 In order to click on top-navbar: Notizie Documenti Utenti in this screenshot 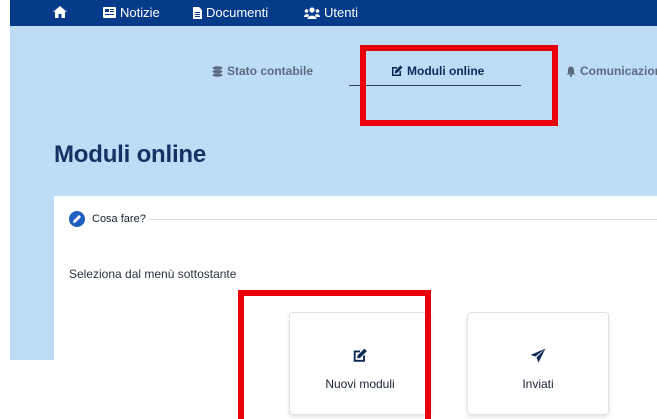, I will do `click(333, 13)`.